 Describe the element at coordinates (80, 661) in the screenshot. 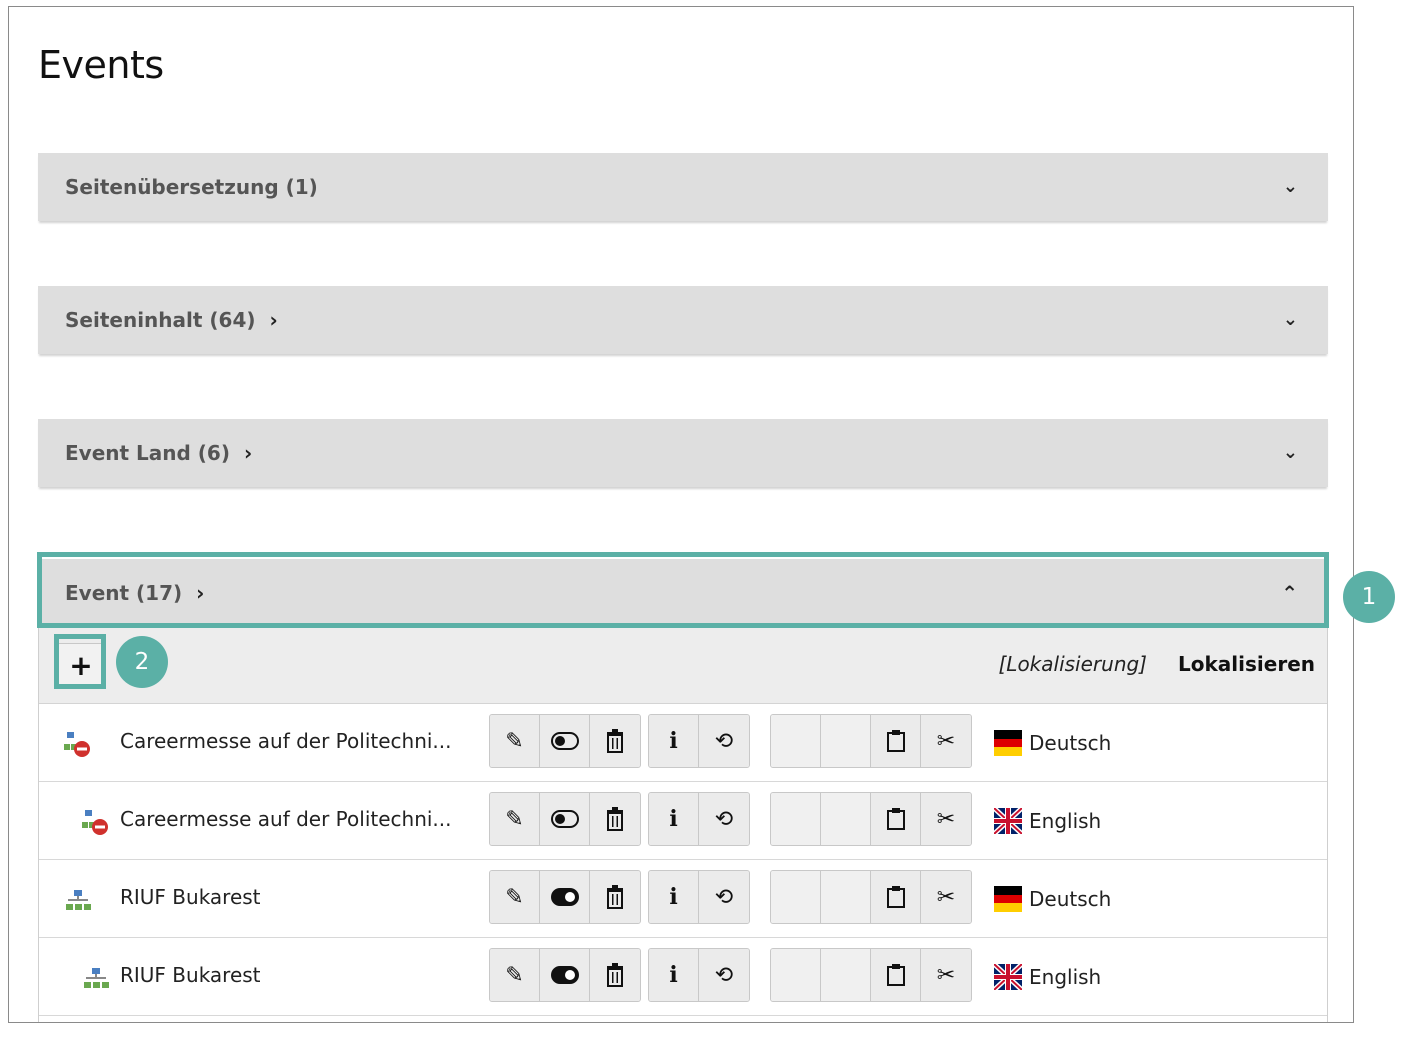

I see `highlight-new-record` at that location.